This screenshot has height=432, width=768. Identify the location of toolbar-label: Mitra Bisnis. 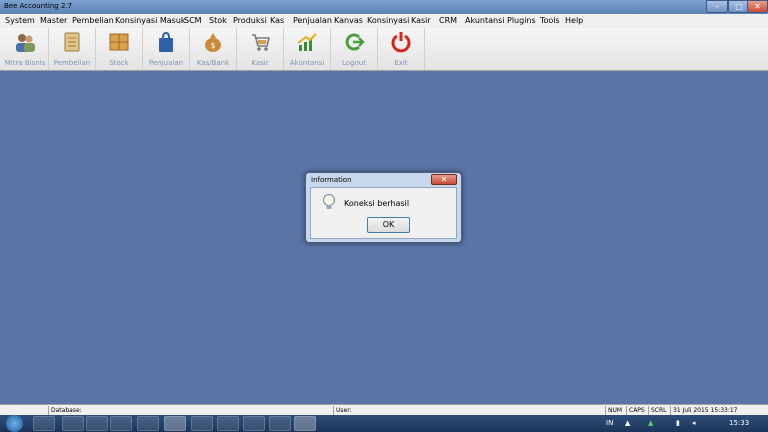
(25, 63).